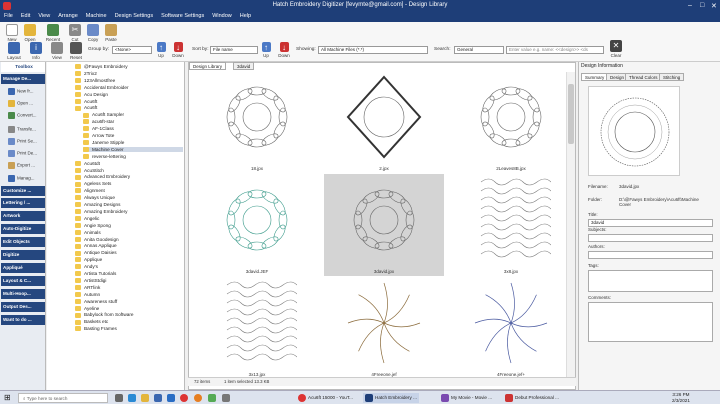 The width and height of the screenshot is (720, 404). Describe the element at coordinates (93, 184) in the screenshot. I see `tree-folder: Ageless Sets` at that location.